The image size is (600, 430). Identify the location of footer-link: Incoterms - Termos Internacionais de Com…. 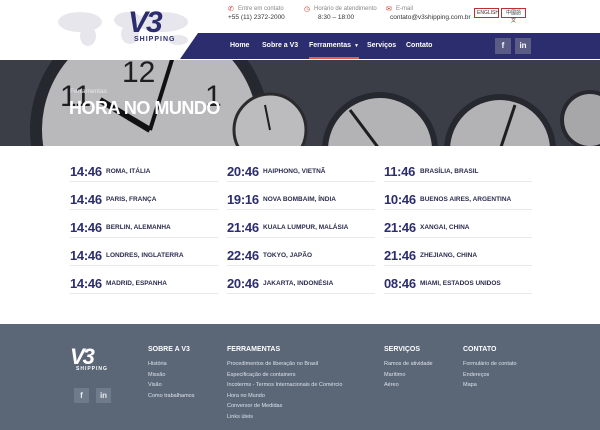
(284, 385).